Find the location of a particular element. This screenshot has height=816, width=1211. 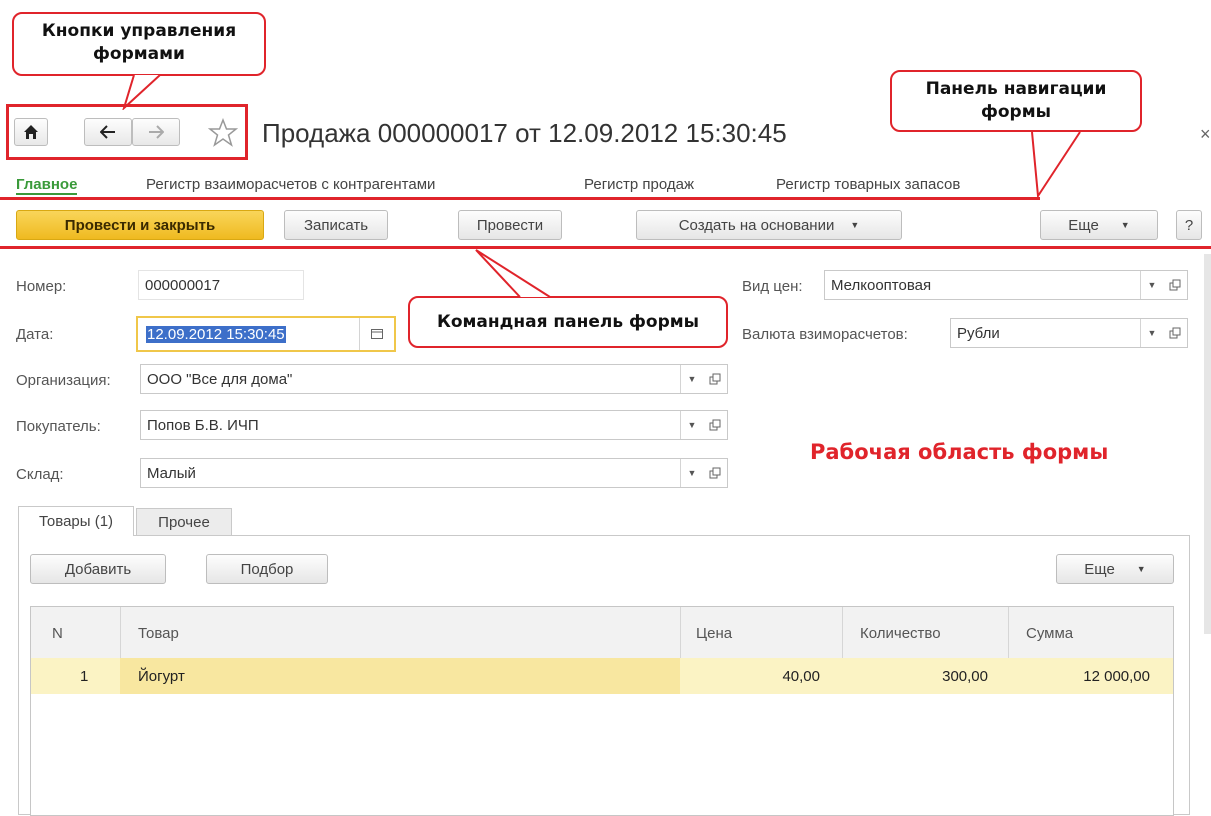

column-header-price: Цена is located at coordinates (714, 633).